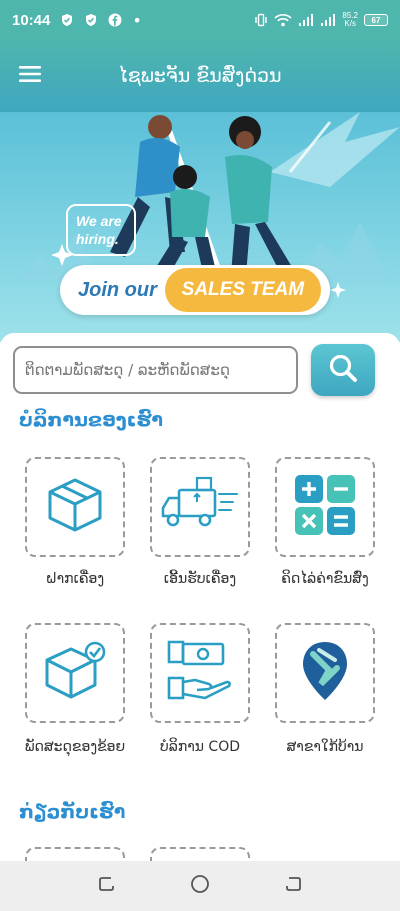 The width and height of the screenshot is (400, 911). I want to click on menu-button, so click(30, 76).